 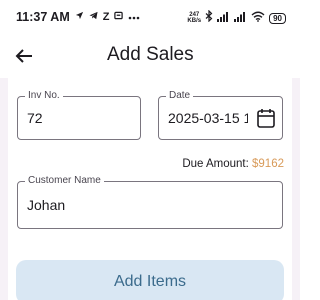 I want to click on due-amount-row: Due Amount: $9162, so click(x=233, y=164).